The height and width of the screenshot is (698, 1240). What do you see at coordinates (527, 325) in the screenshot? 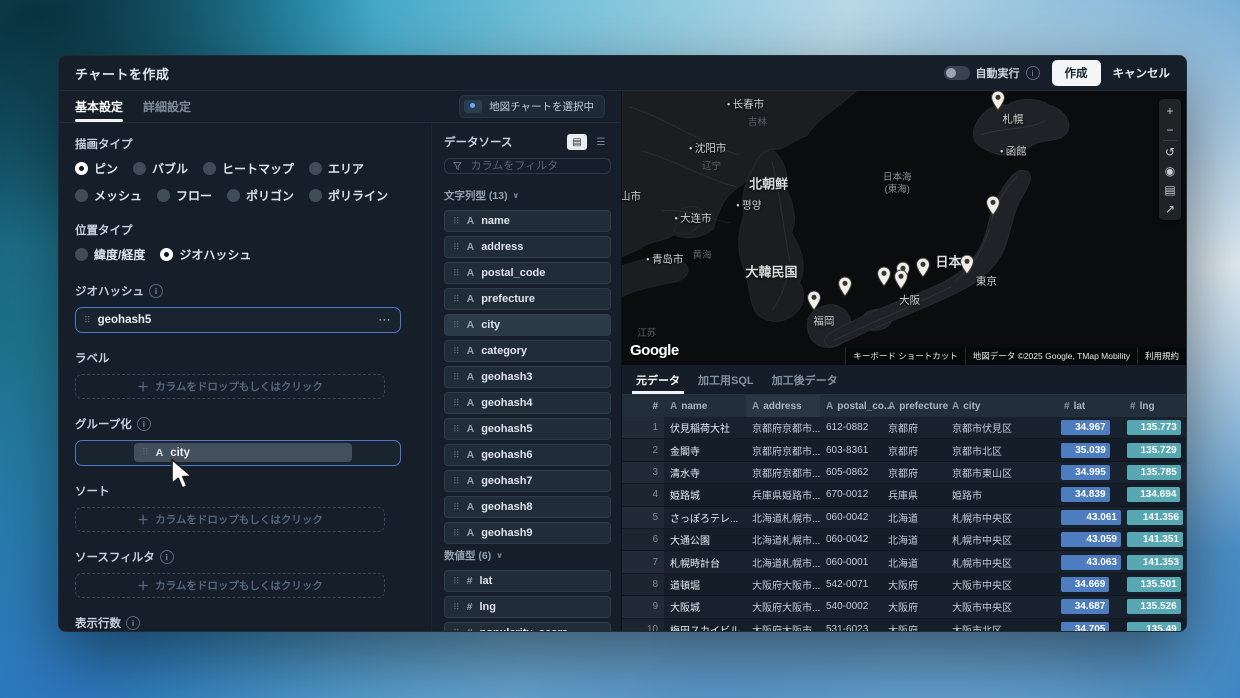
I see `column-chip-city: ⠿ Acity` at bounding box center [527, 325].